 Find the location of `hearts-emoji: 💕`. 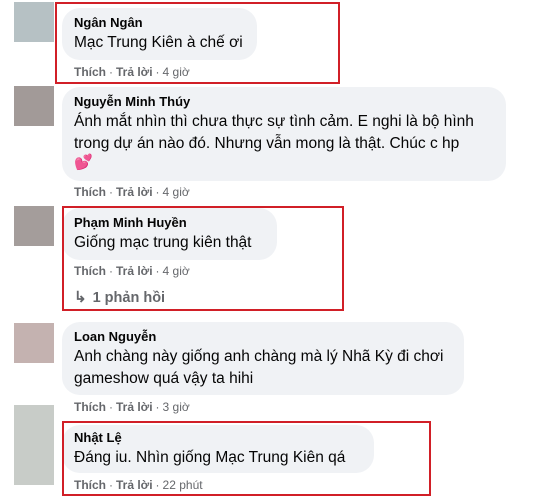

hearts-emoji: 💕 is located at coordinates (83, 162).